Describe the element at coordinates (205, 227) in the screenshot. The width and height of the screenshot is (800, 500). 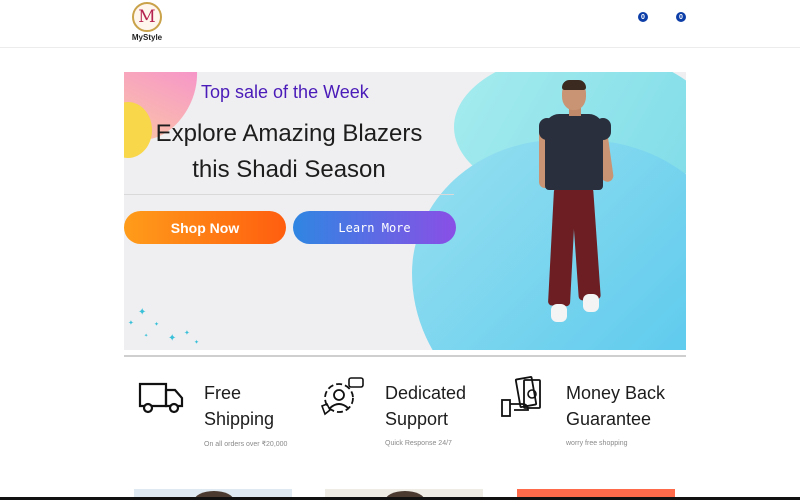
I see `shop-now-button: Shop Now` at that location.